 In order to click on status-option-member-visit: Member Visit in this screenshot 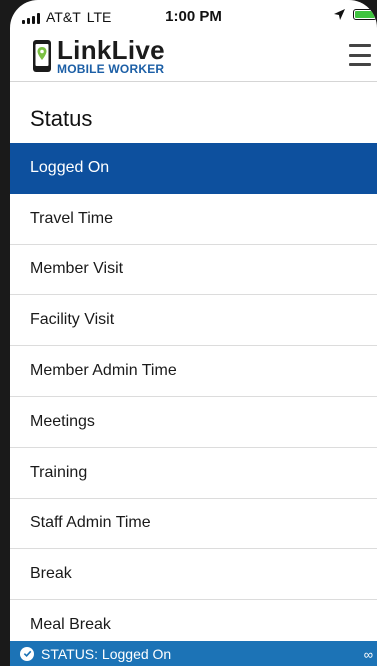, I will do `click(193, 270)`.